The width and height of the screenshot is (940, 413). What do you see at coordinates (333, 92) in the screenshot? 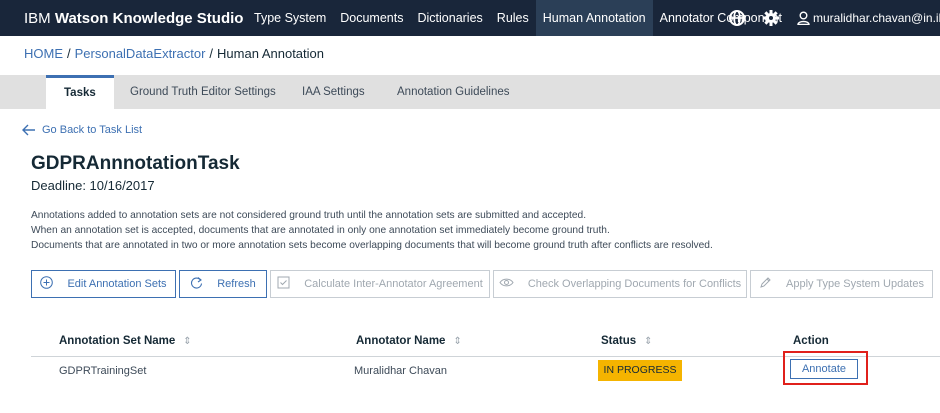
I see `tab-iaa-settings: IAA Settings` at bounding box center [333, 92].